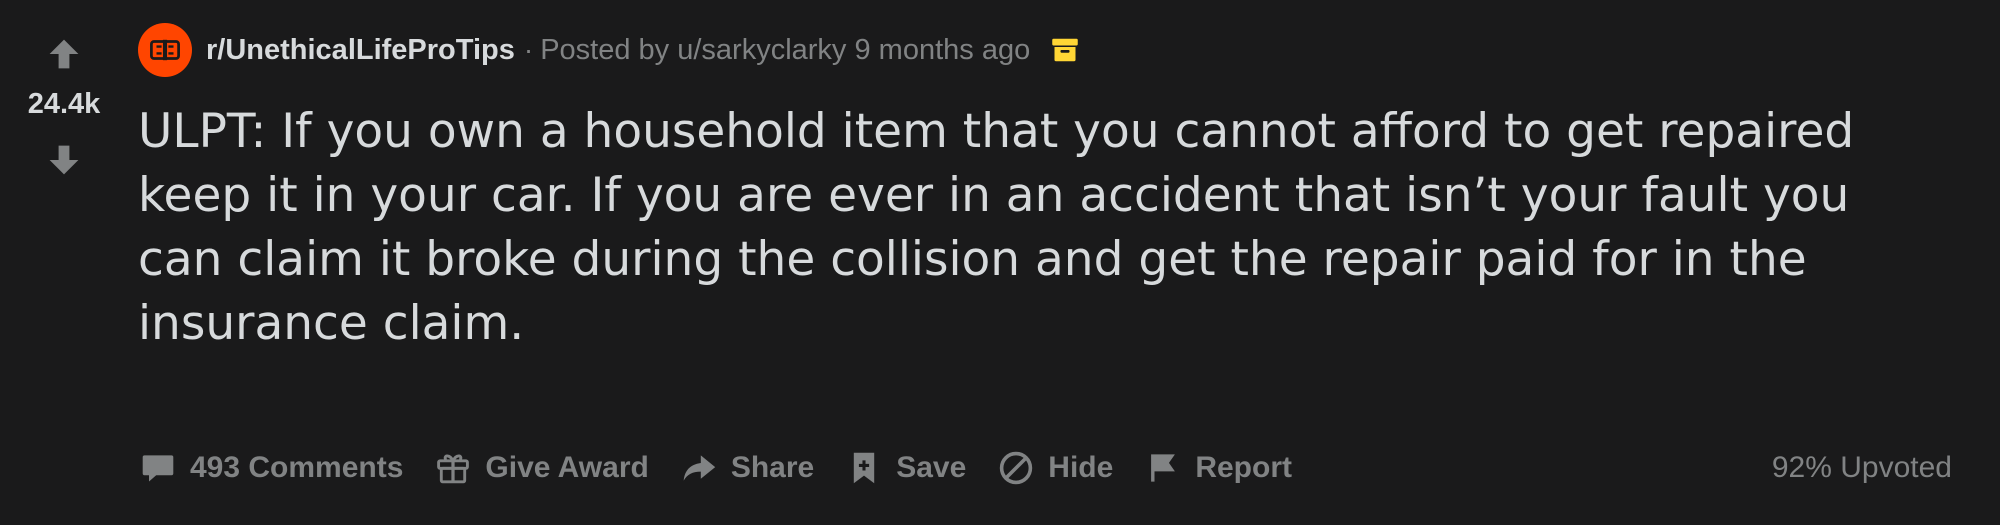 The height and width of the screenshot is (525, 2000). Describe the element at coordinates (360, 50) in the screenshot. I see `subreddit-link: r/UnethicalLifeProTips` at that location.